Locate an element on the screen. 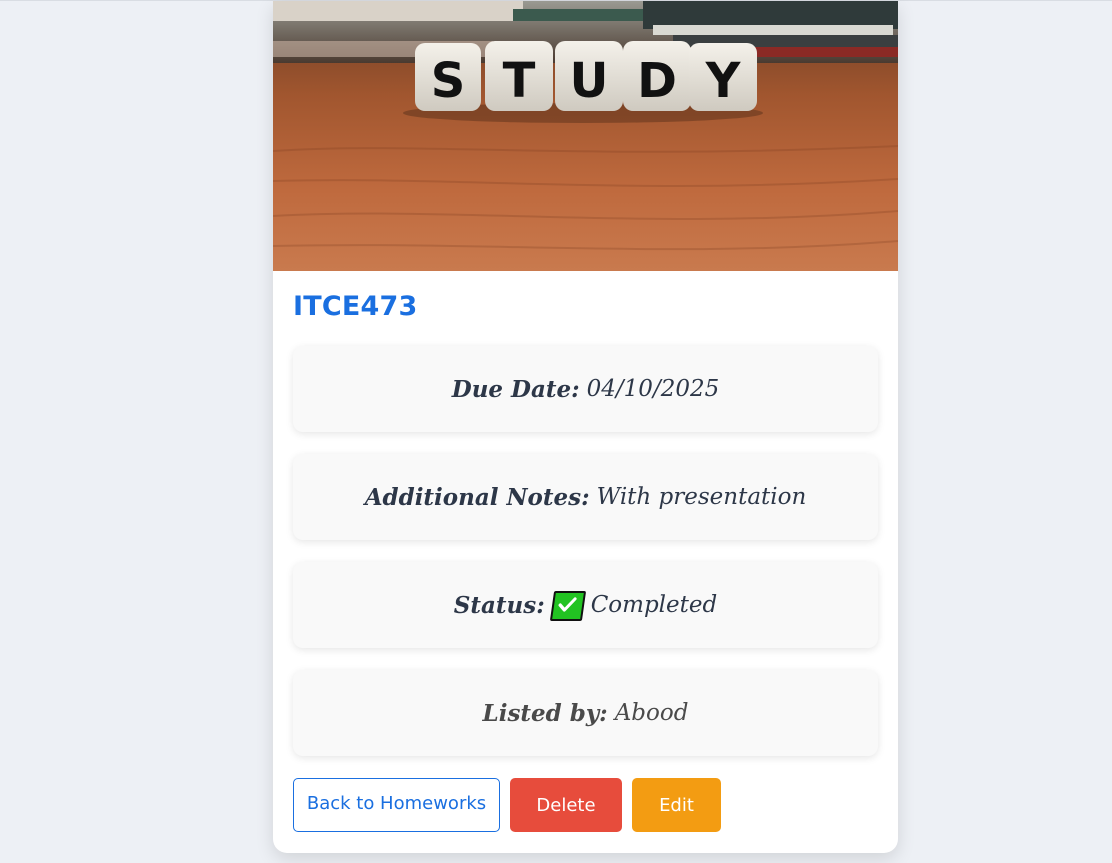 The height and width of the screenshot is (863, 1112). svg-text: U is located at coordinates (589, 81).